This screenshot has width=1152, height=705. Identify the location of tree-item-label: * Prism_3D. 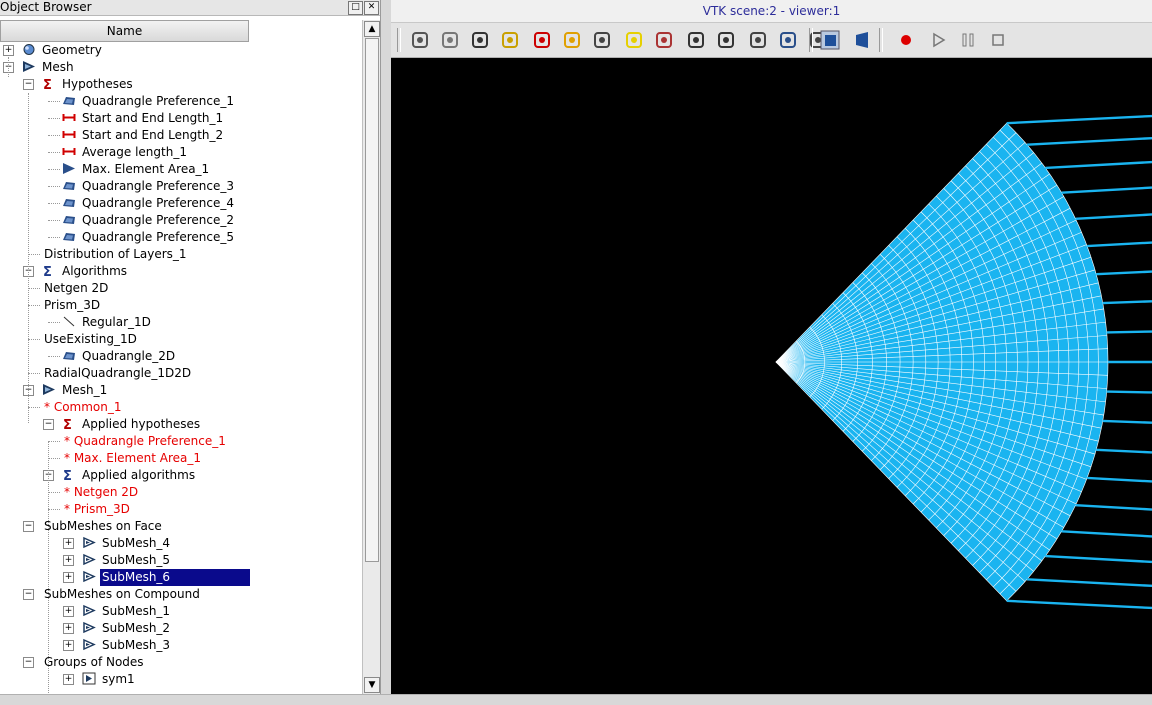
(97, 509).